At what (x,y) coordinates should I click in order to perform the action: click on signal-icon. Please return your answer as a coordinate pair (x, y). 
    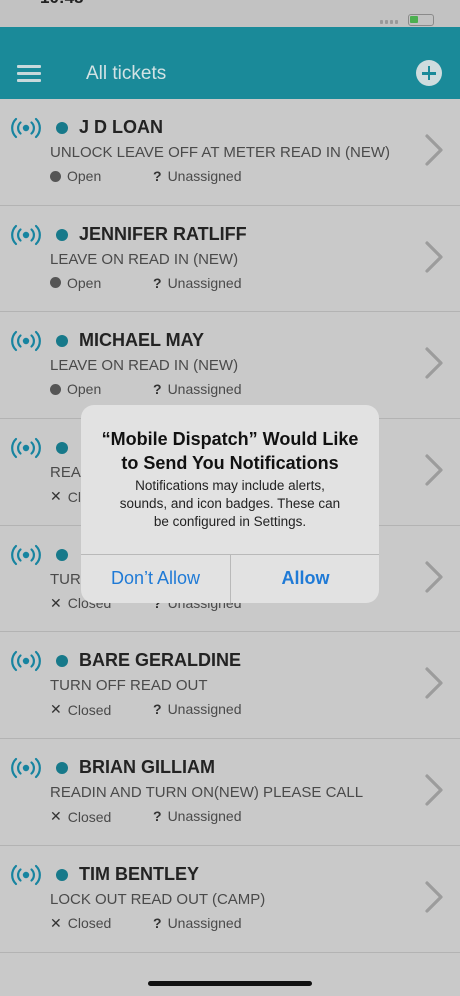
    Looking at the image, I should click on (390, 20).